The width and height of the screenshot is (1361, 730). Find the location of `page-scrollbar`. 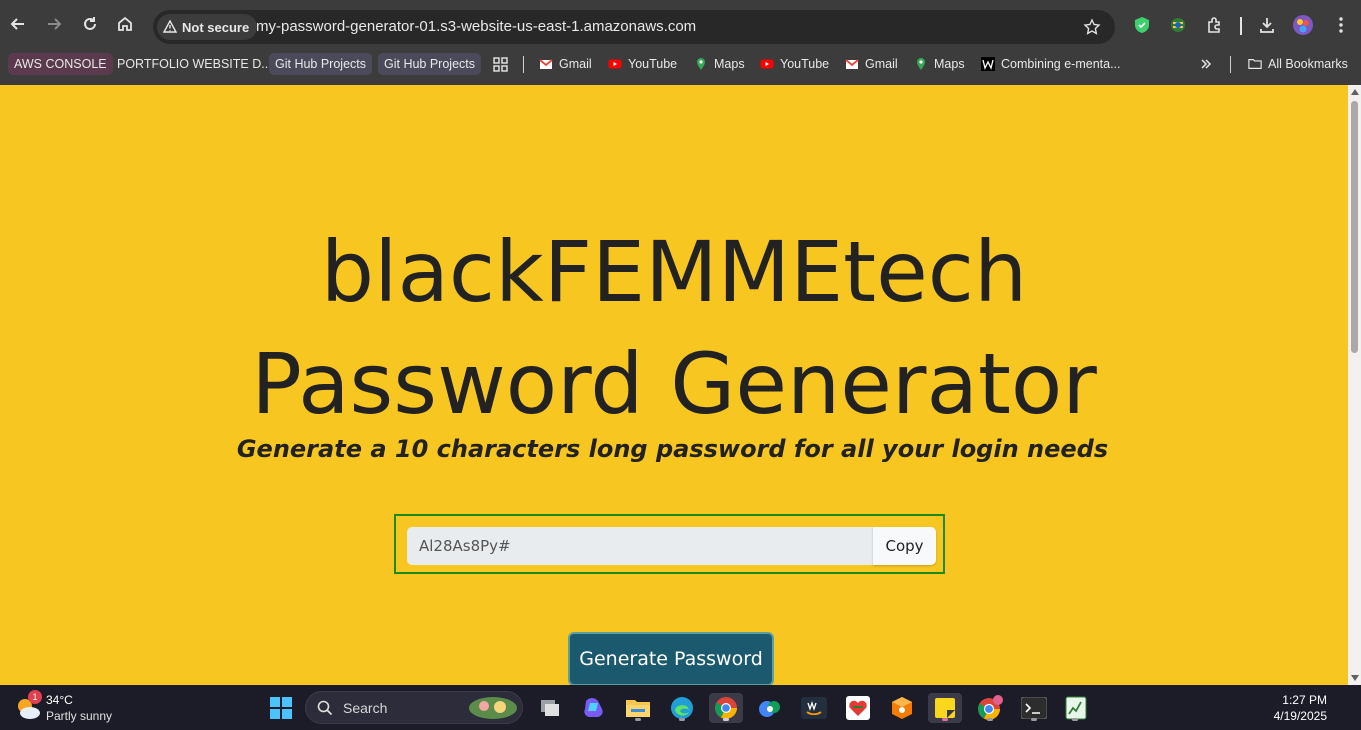

page-scrollbar is located at coordinates (1354, 385).